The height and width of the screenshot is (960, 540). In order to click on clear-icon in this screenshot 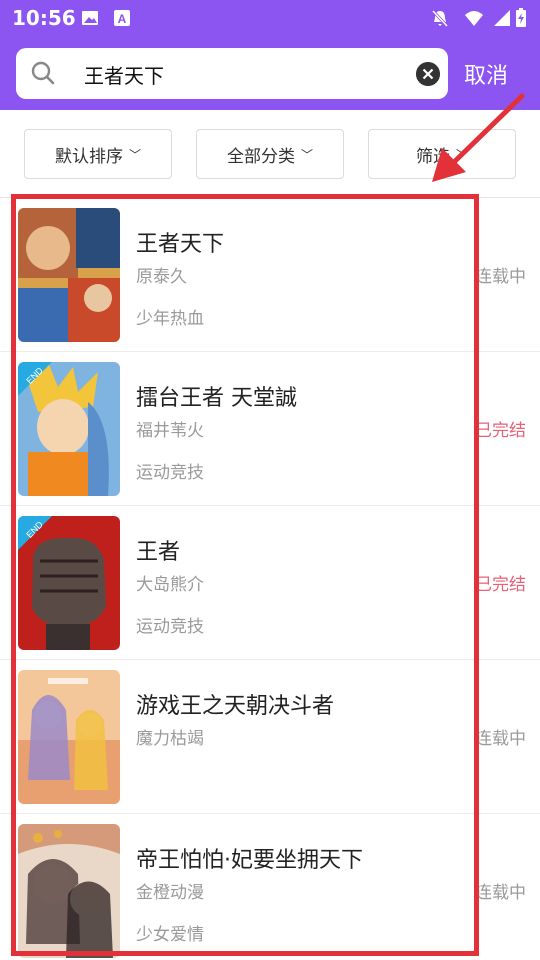, I will do `click(428, 74)`.